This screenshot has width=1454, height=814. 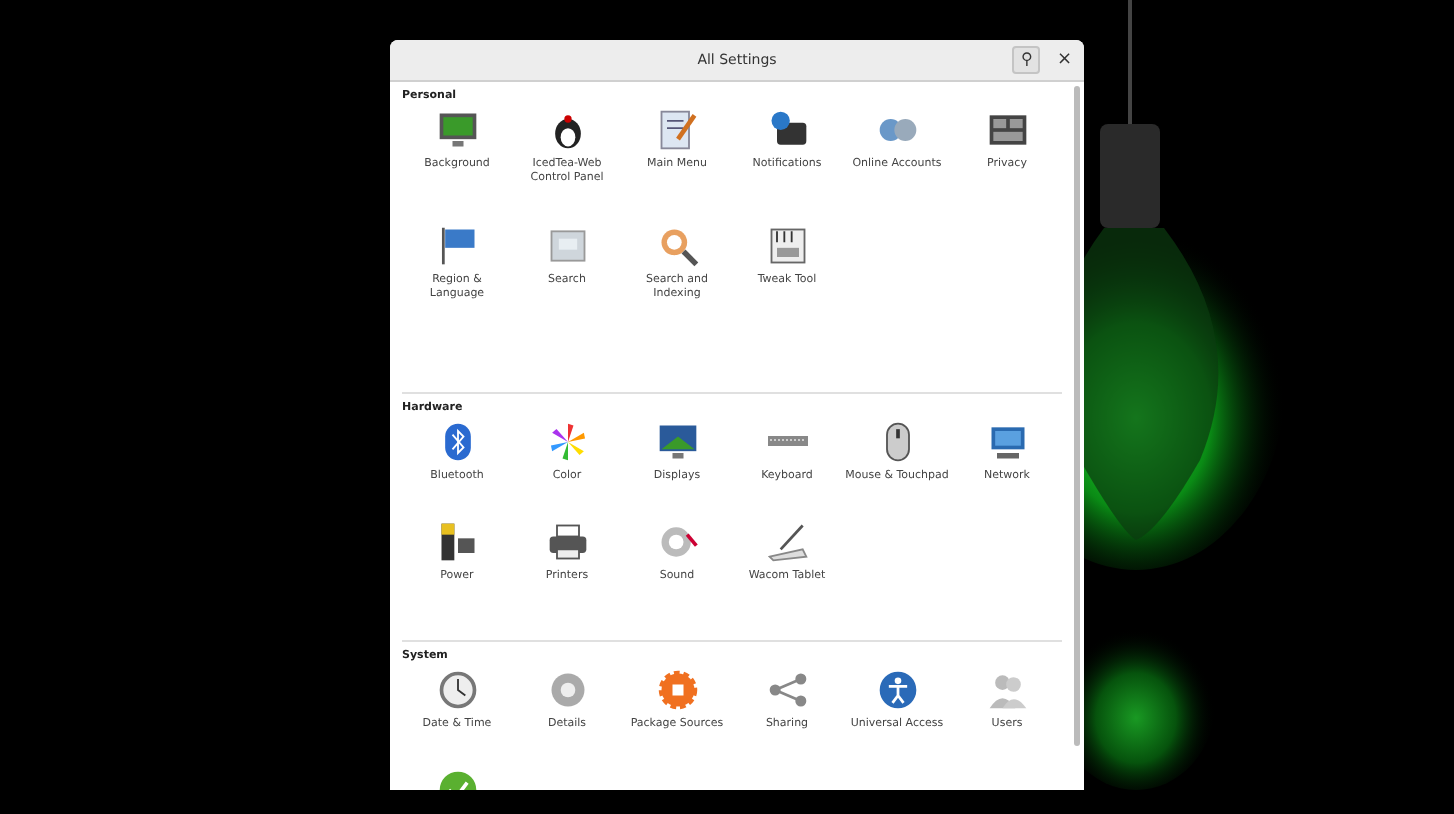 What do you see at coordinates (1077, 416) in the screenshot?
I see `scrollbar-thumb` at bounding box center [1077, 416].